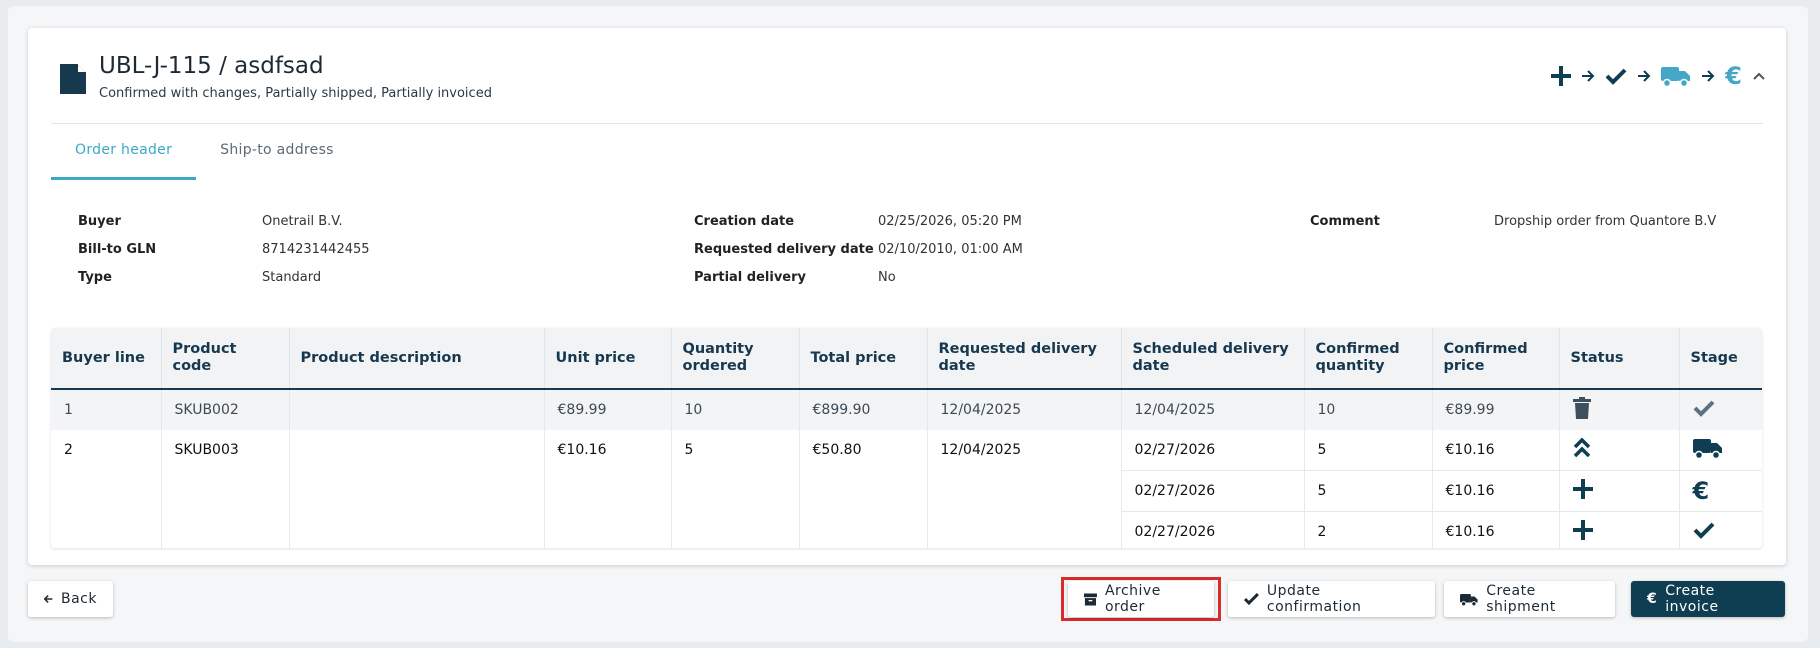  Describe the element at coordinates (1496, 359) in the screenshot. I see `column-header: Confirmed price` at that location.